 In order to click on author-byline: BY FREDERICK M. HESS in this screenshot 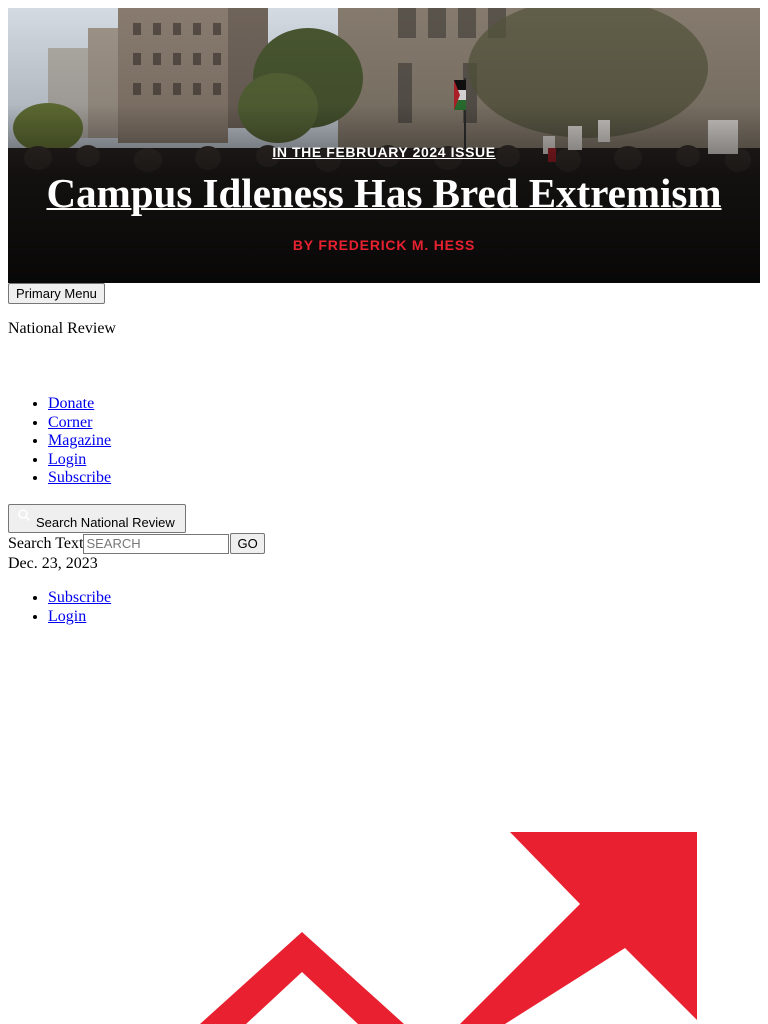, I will do `click(384, 245)`.